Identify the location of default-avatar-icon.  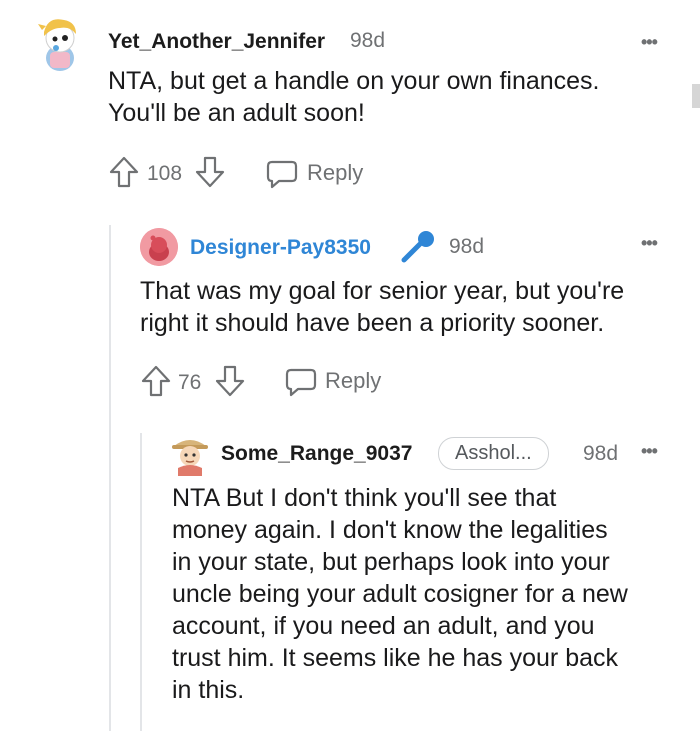
(159, 247).